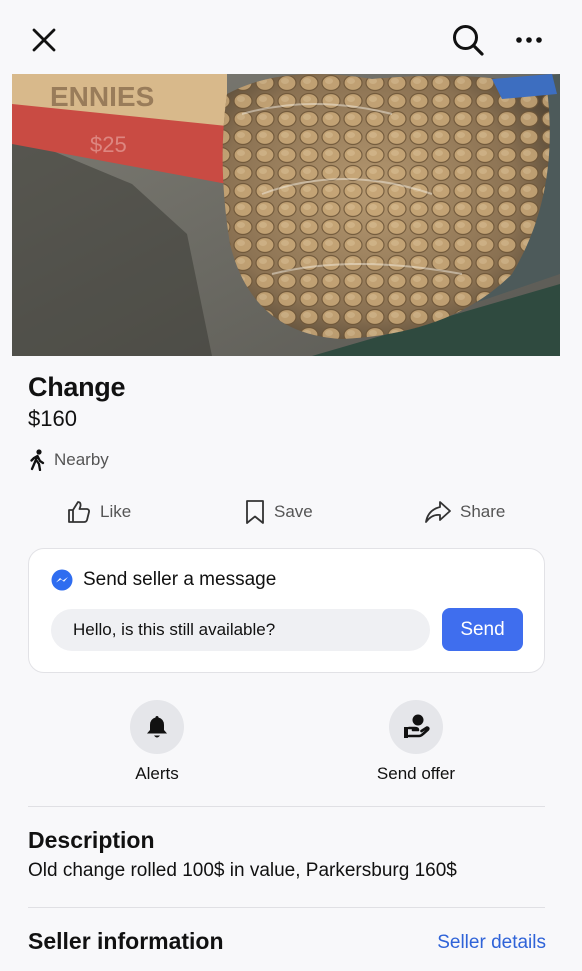 This screenshot has height=971, width=582. What do you see at coordinates (491, 943) in the screenshot?
I see `seller-details-link: Seller details` at bounding box center [491, 943].